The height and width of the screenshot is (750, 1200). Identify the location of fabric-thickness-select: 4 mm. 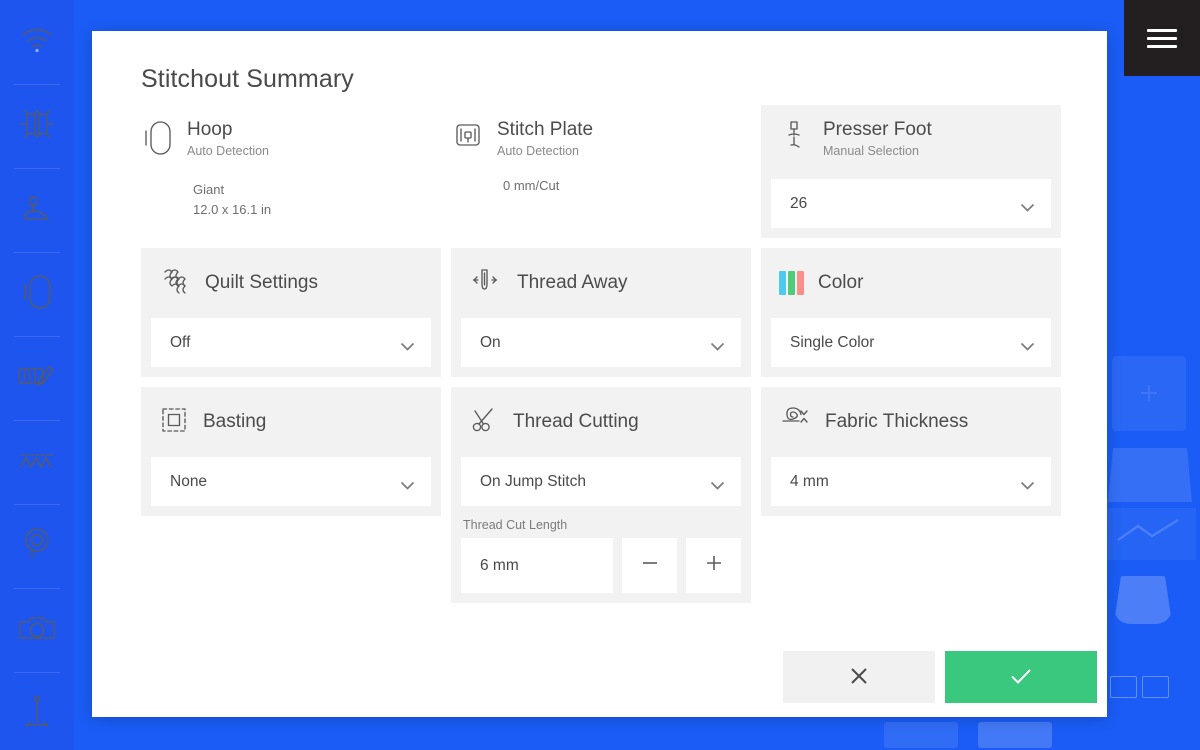
(911, 481).